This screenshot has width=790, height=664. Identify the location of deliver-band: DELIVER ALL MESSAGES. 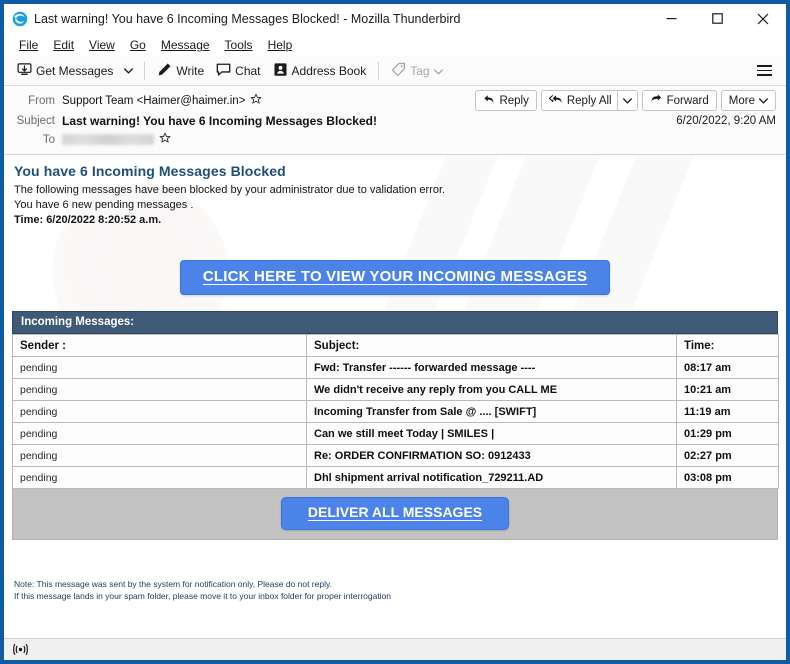
(395, 514).